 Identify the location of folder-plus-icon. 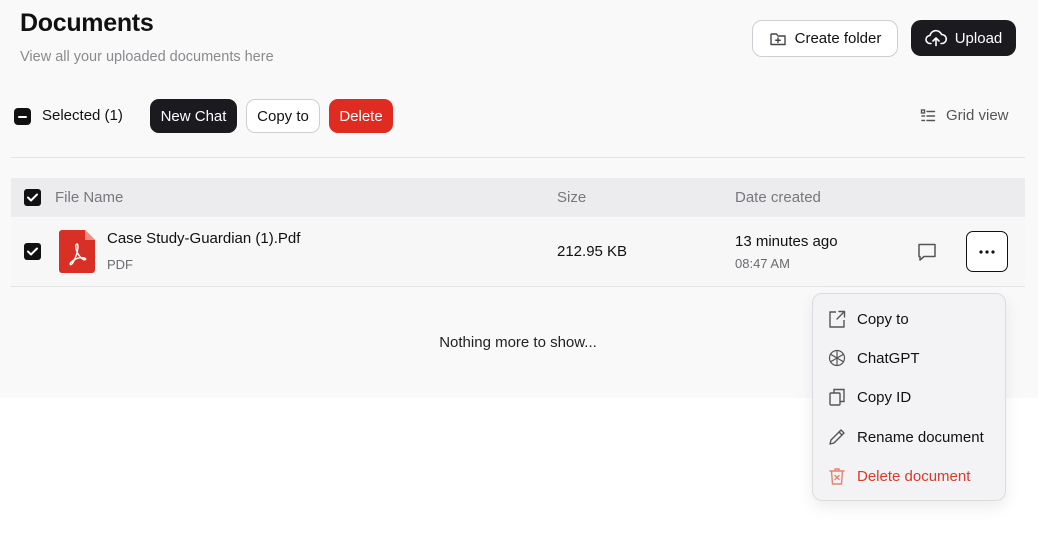
(777, 38).